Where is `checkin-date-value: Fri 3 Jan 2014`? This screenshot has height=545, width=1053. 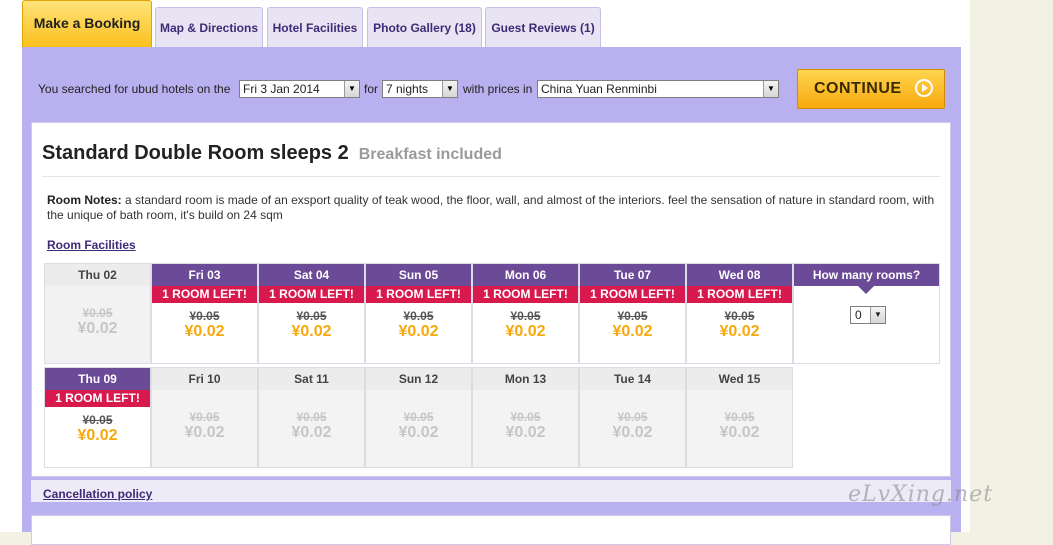
checkin-date-value: Fri 3 Jan 2014 is located at coordinates (281, 89).